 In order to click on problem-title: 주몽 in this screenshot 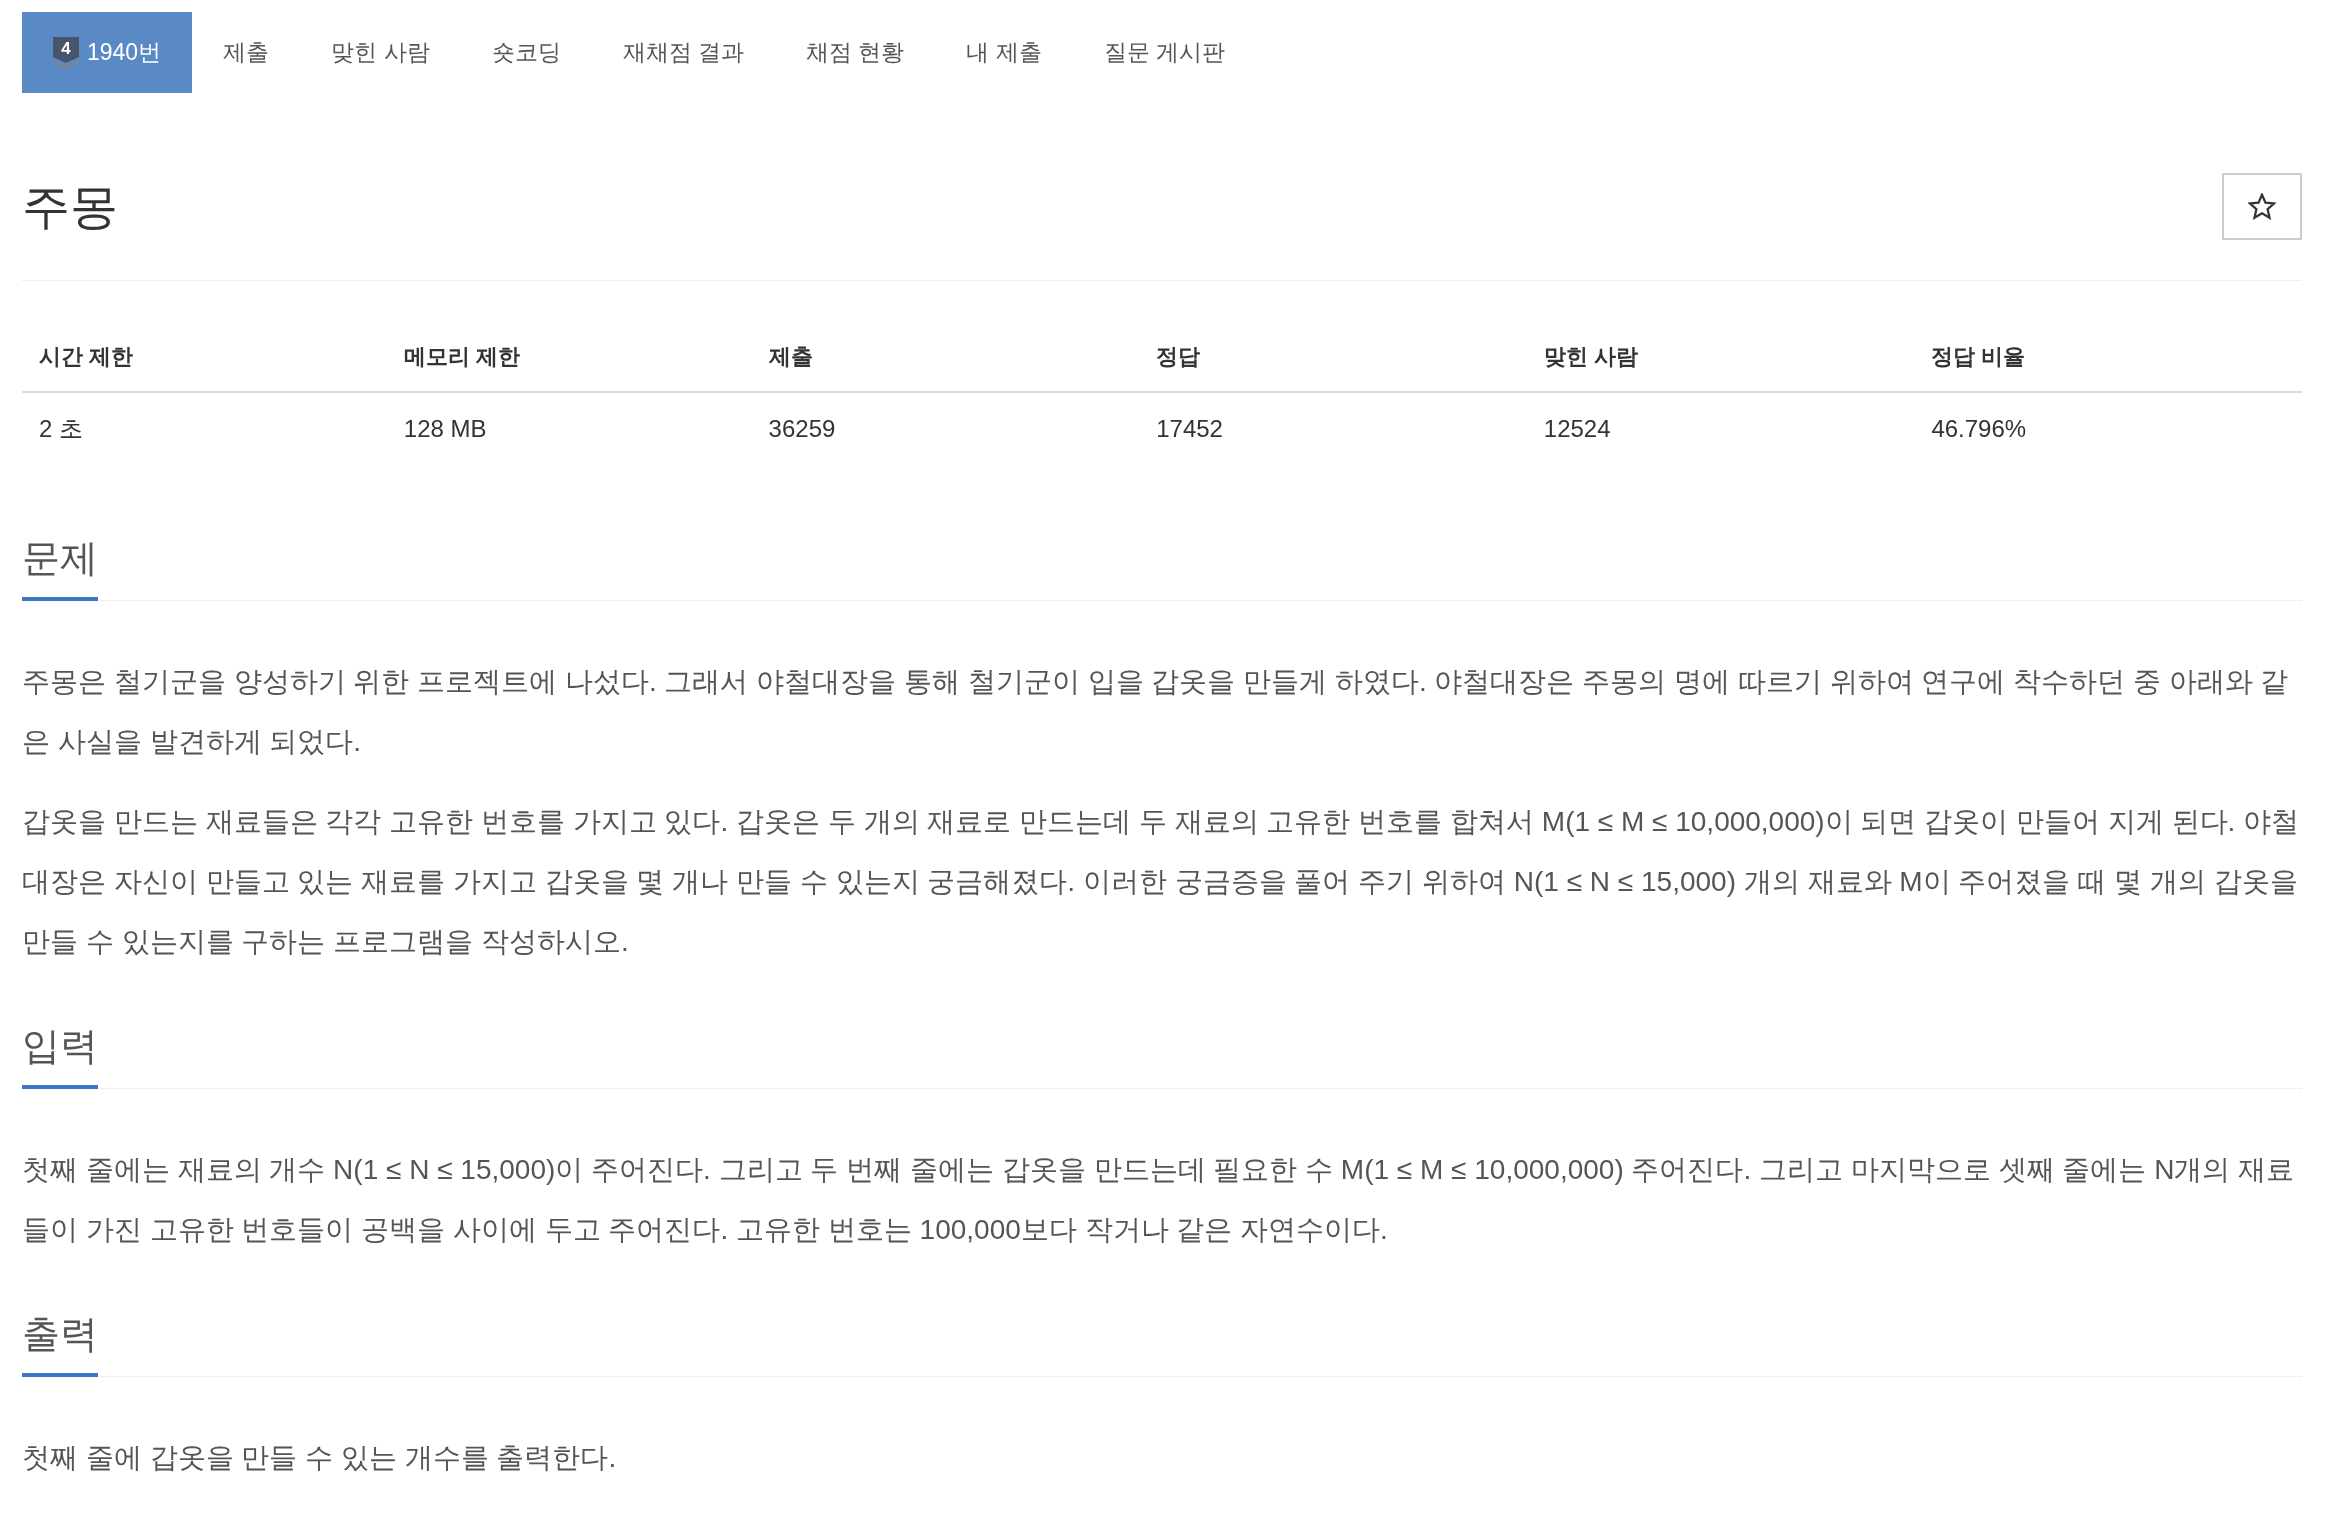, I will do `click(70, 206)`.